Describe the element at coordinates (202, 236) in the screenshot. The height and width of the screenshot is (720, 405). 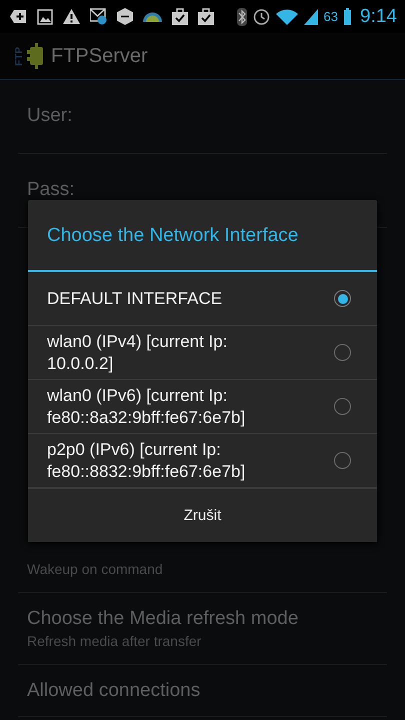
I see `dialog-title: Choose the Network Interface` at that location.